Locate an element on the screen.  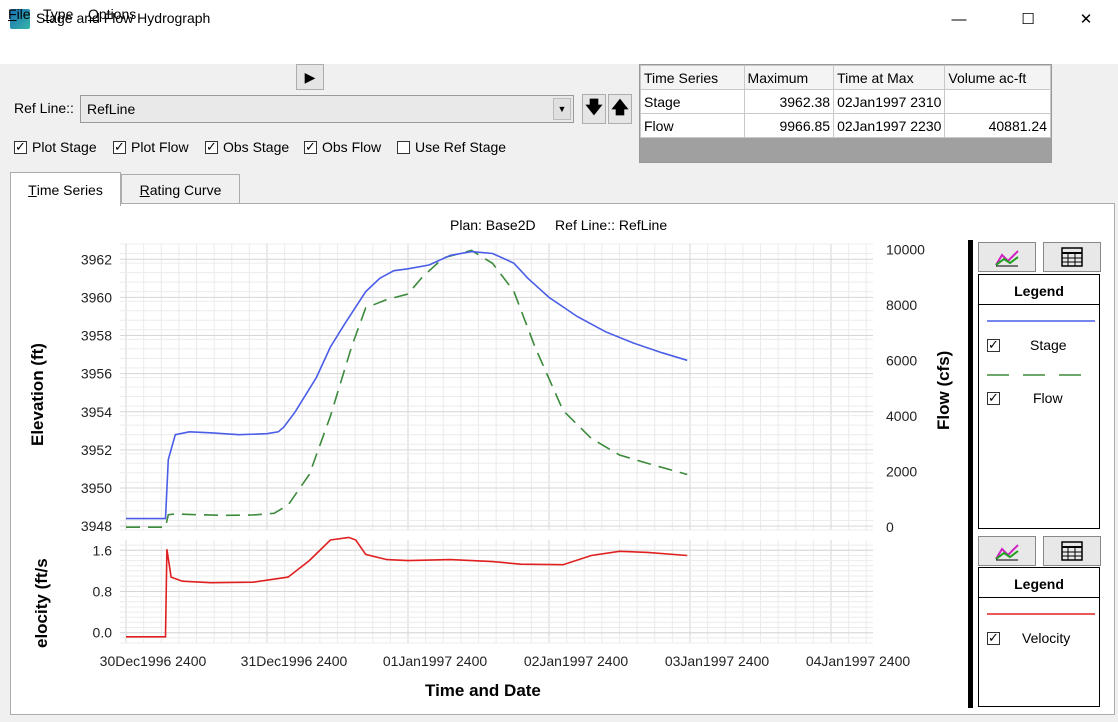
y-tick-label: 3950 is located at coordinates (96, 488).